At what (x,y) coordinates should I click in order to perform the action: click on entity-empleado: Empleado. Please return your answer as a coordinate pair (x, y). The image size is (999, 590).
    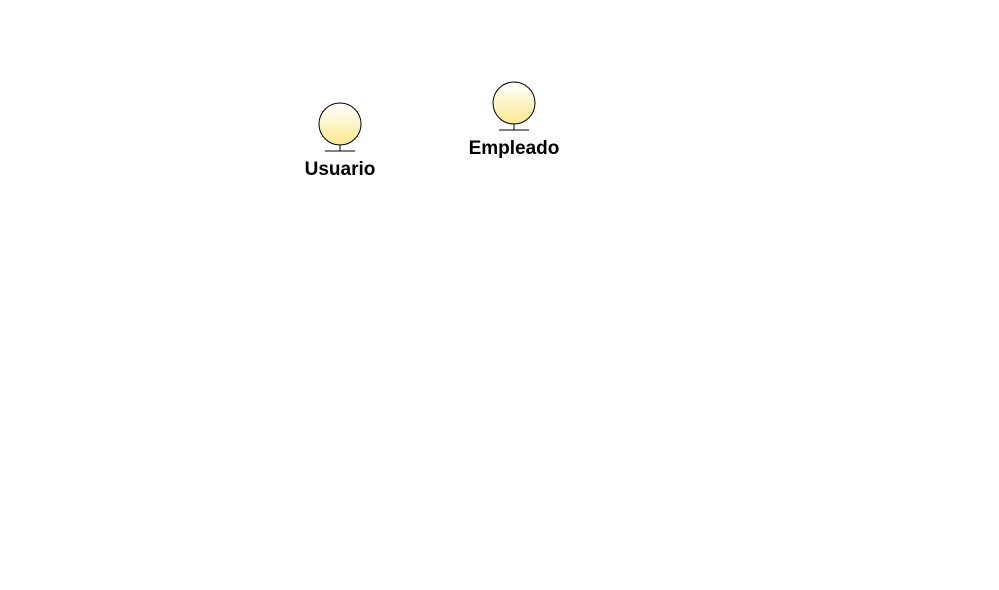
    Looking at the image, I should click on (514, 134).